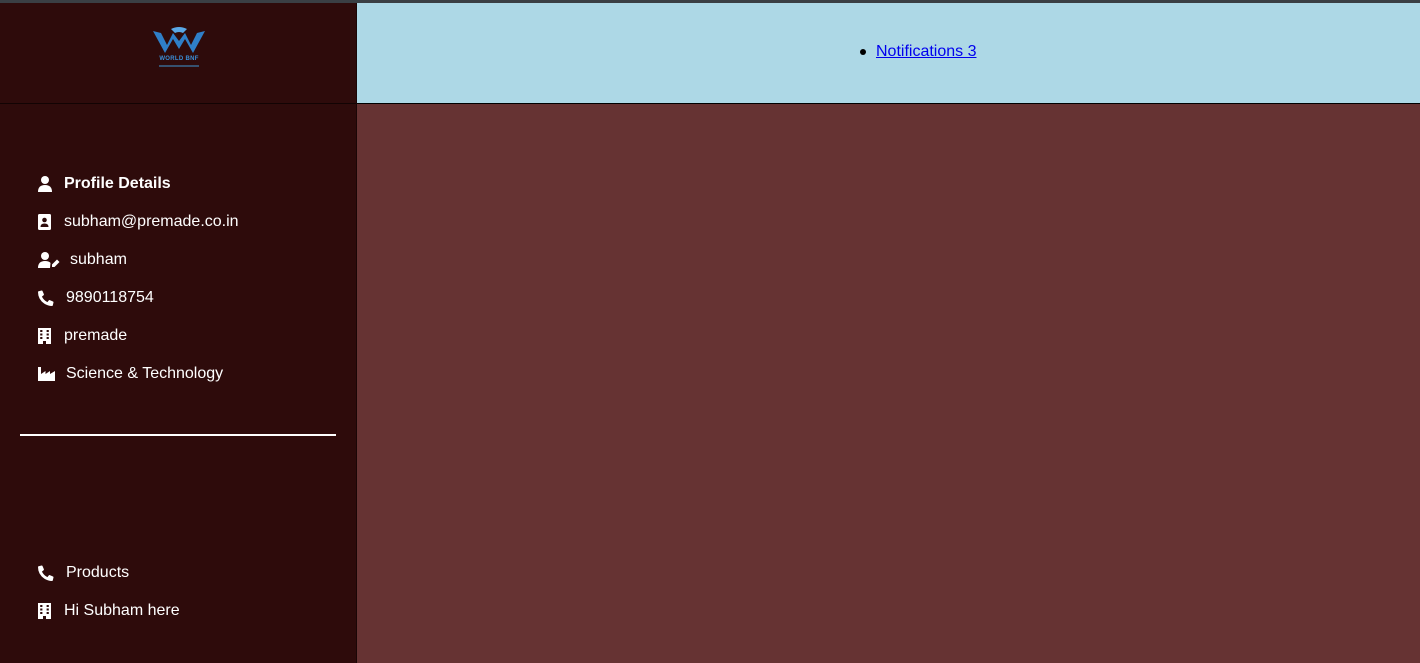  What do you see at coordinates (145, 373) in the screenshot?
I see `profile-industry-text: Science & Technology` at bounding box center [145, 373].